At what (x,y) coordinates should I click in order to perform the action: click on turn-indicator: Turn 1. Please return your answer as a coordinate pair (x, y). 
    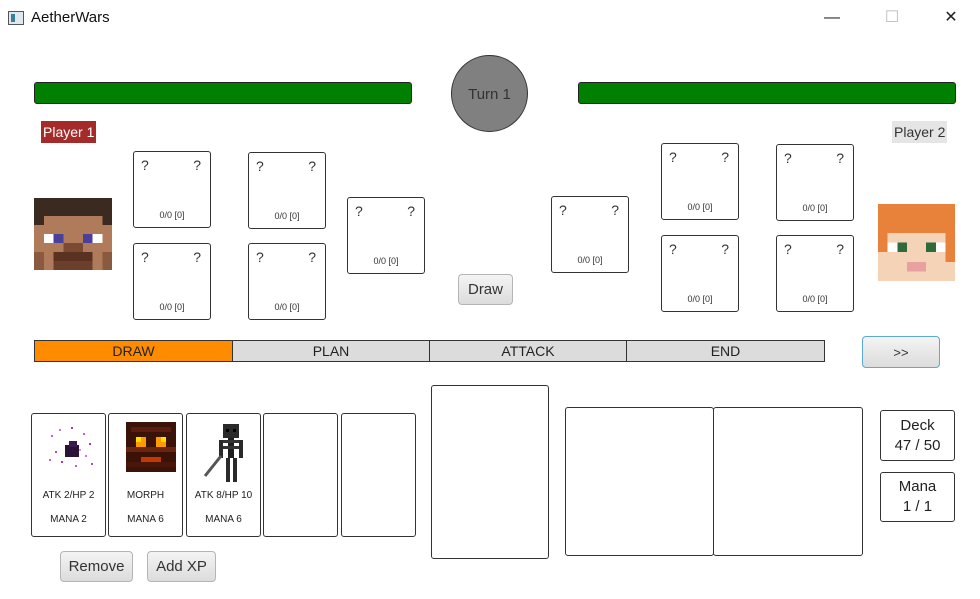
    Looking at the image, I should click on (489, 93).